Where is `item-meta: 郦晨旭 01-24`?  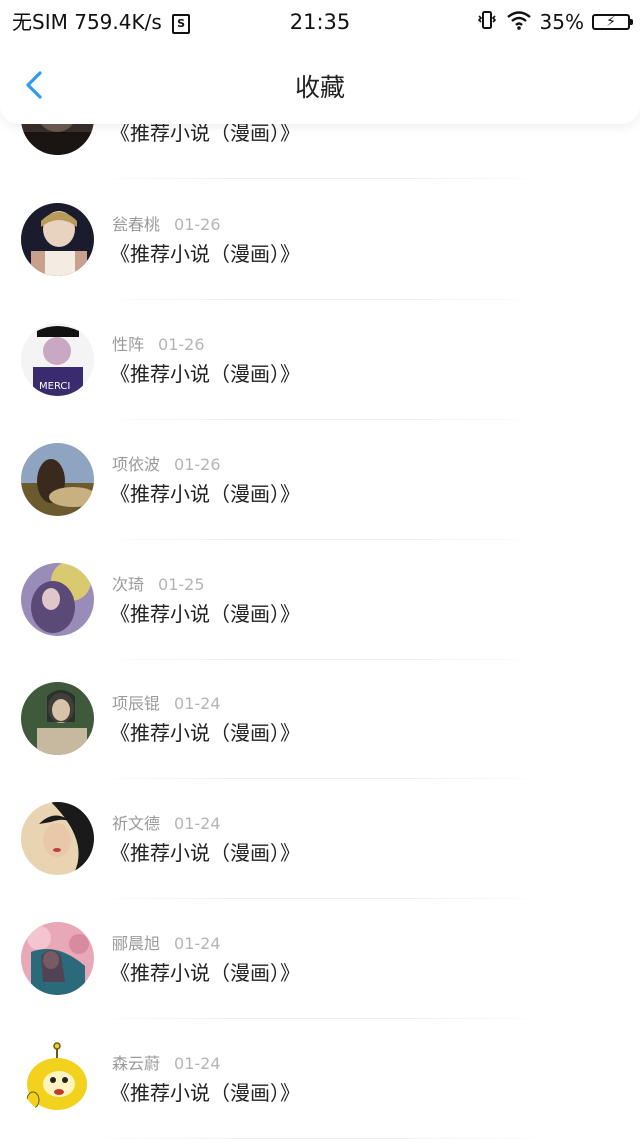
item-meta: 郦晨旭 01-24 is located at coordinates (166, 944).